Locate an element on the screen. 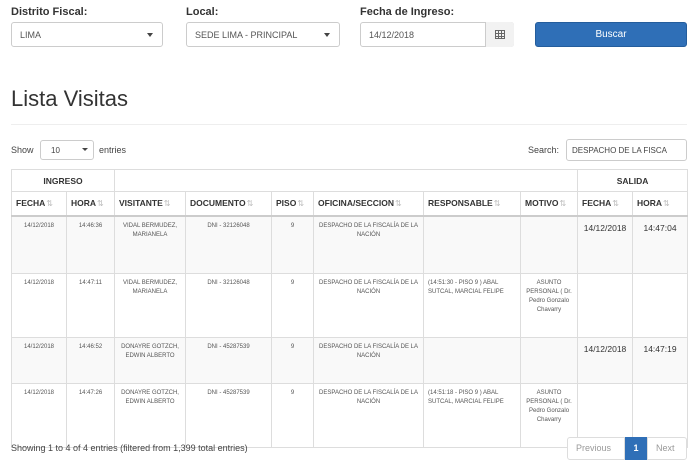 The height and width of the screenshot is (464, 700). distrito-value: LIMA is located at coordinates (31, 35).